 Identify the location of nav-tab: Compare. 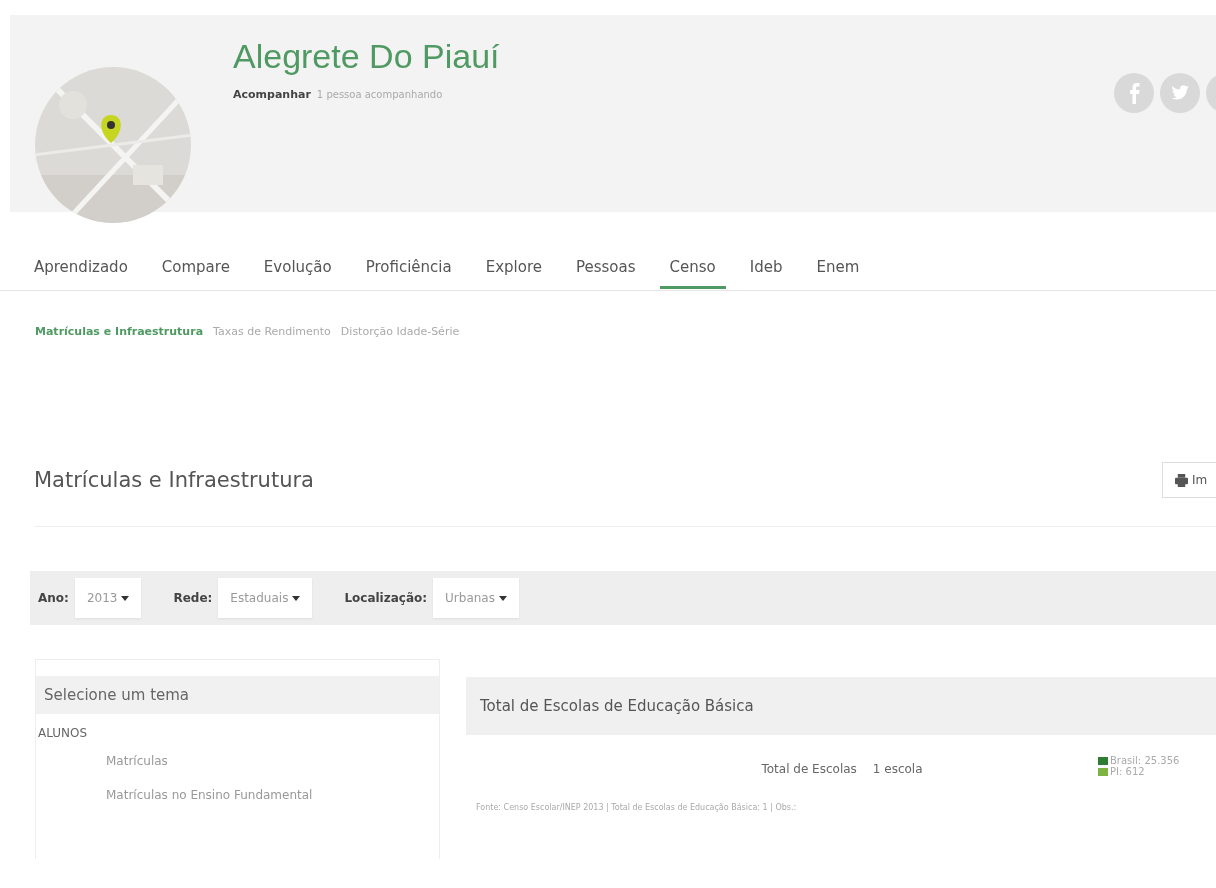
(195, 270).